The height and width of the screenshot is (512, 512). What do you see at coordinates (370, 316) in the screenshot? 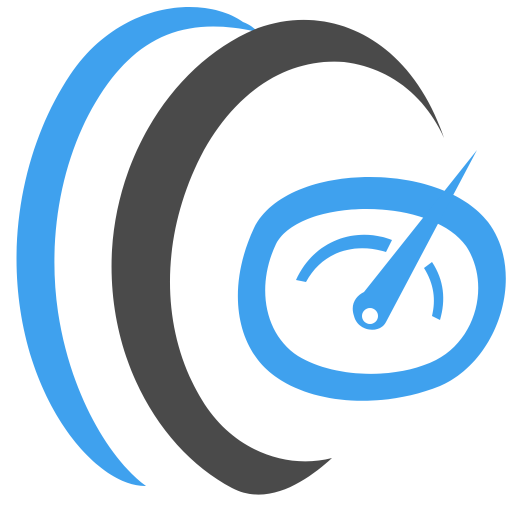
I see `gauge-pivot-icon` at bounding box center [370, 316].